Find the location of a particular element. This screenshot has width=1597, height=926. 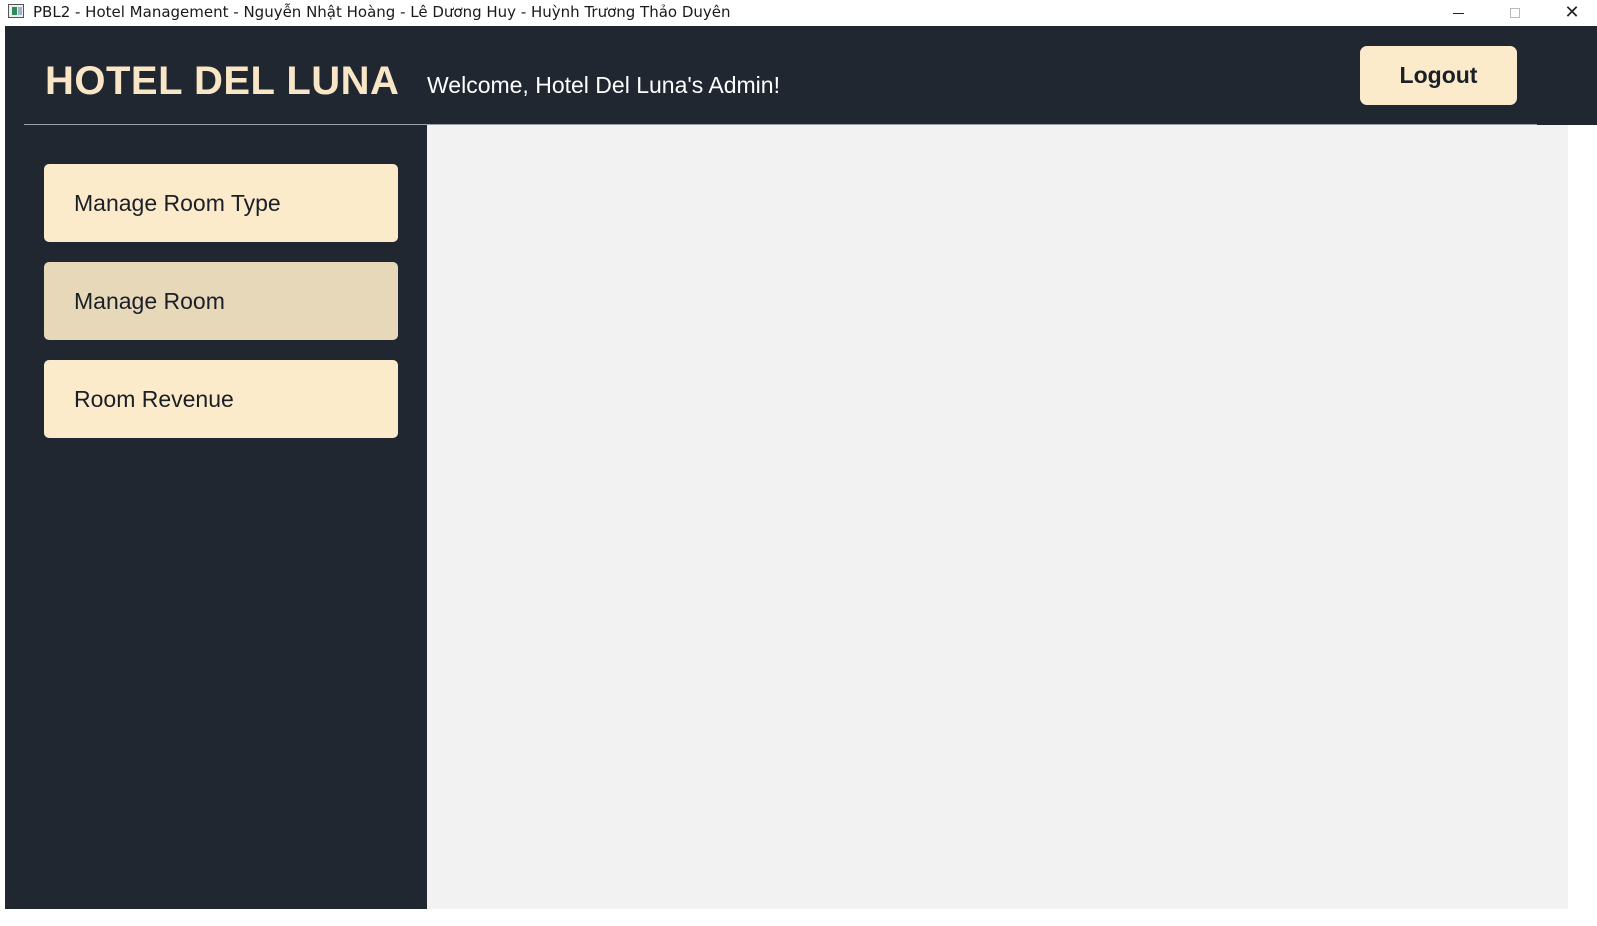

logout-button: Logout is located at coordinates (1438, 75).